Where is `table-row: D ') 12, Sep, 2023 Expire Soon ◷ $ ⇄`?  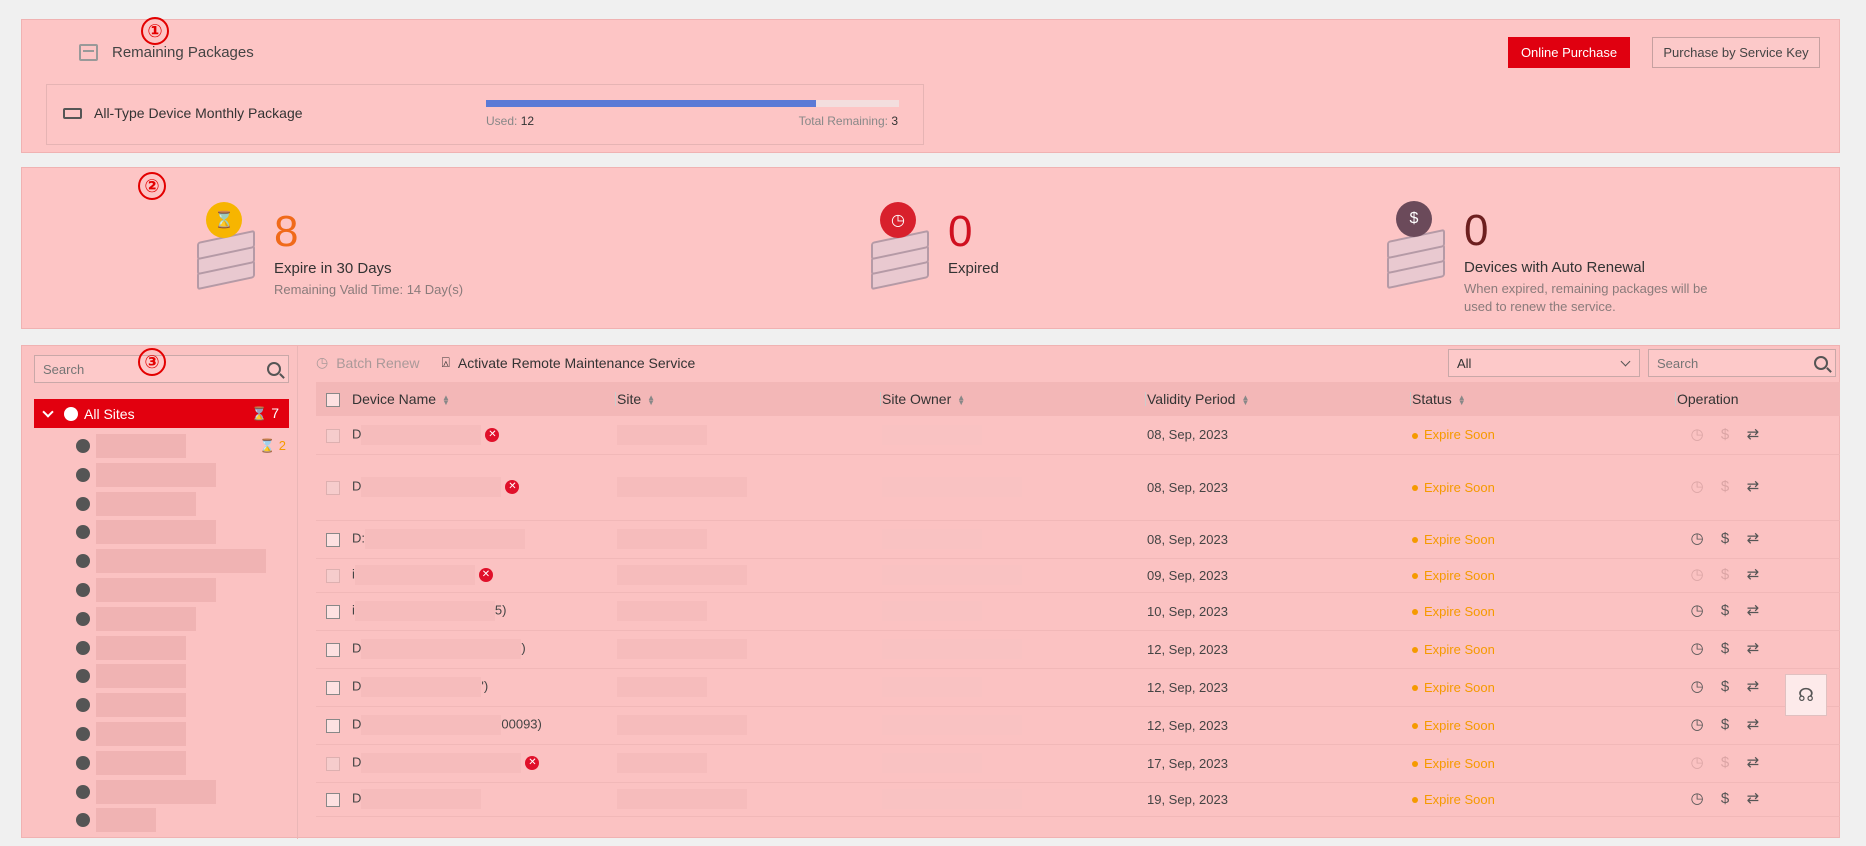 table-row: D ') 12, Sep, 2023 Expire Soon ◷ $ ⇄ is located at coordinates (1078, 687).